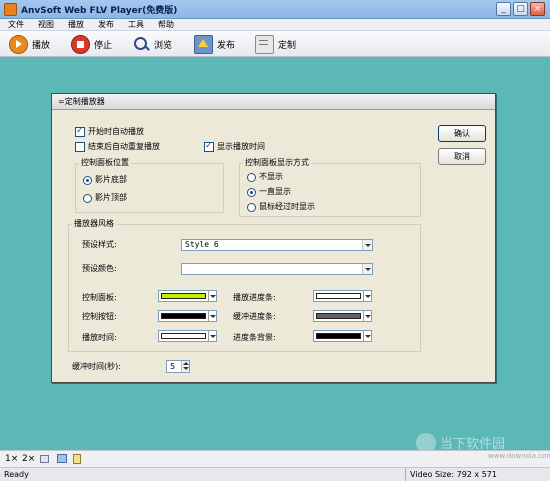  I want to click on control-panel-color-swatch, so click(183, 296).